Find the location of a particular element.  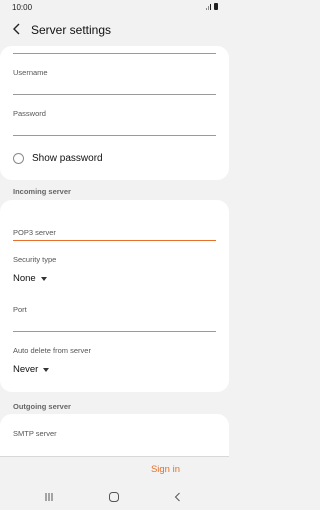

security-type-dropdown: None is located at coordinates (30, 278).